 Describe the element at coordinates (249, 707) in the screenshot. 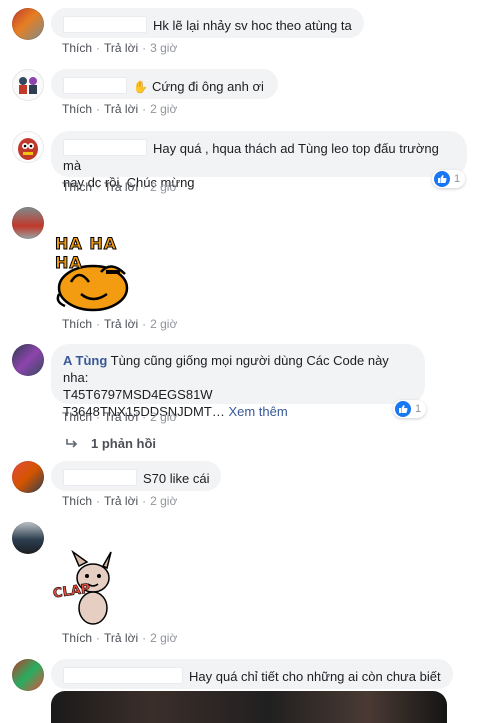

I see `attached-image` at that location.